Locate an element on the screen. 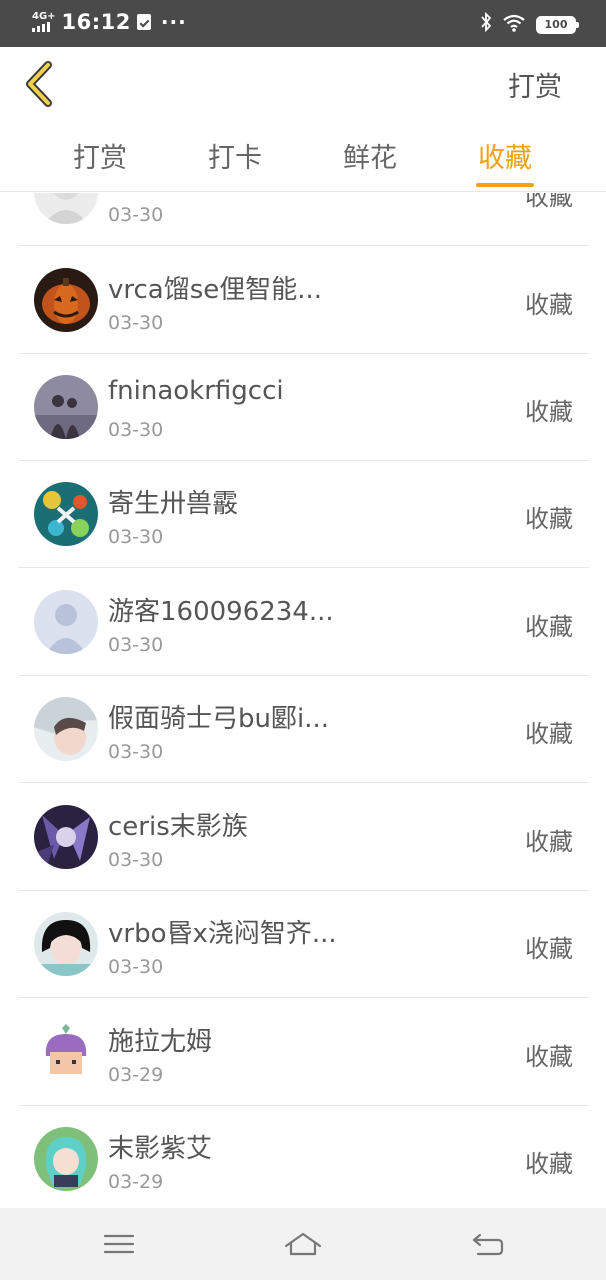 The image size is (606, 1280). back-arrow-icon is located at coordinates (488, 1244).